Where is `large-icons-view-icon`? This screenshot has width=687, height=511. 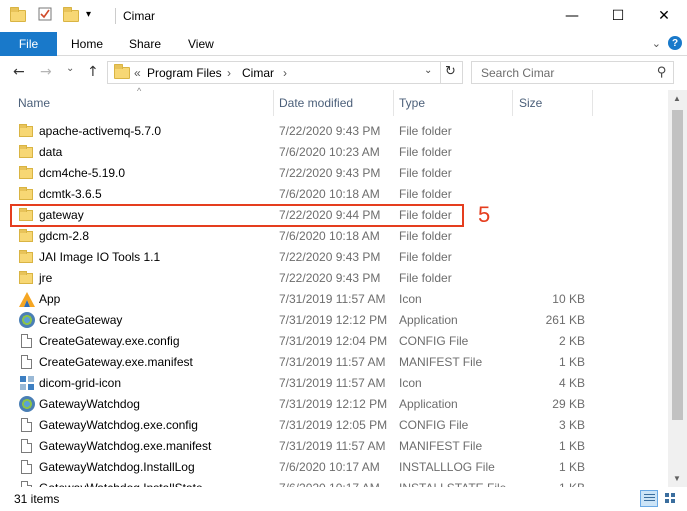 large-icons-view-icon is located at coordinates (670, 498).